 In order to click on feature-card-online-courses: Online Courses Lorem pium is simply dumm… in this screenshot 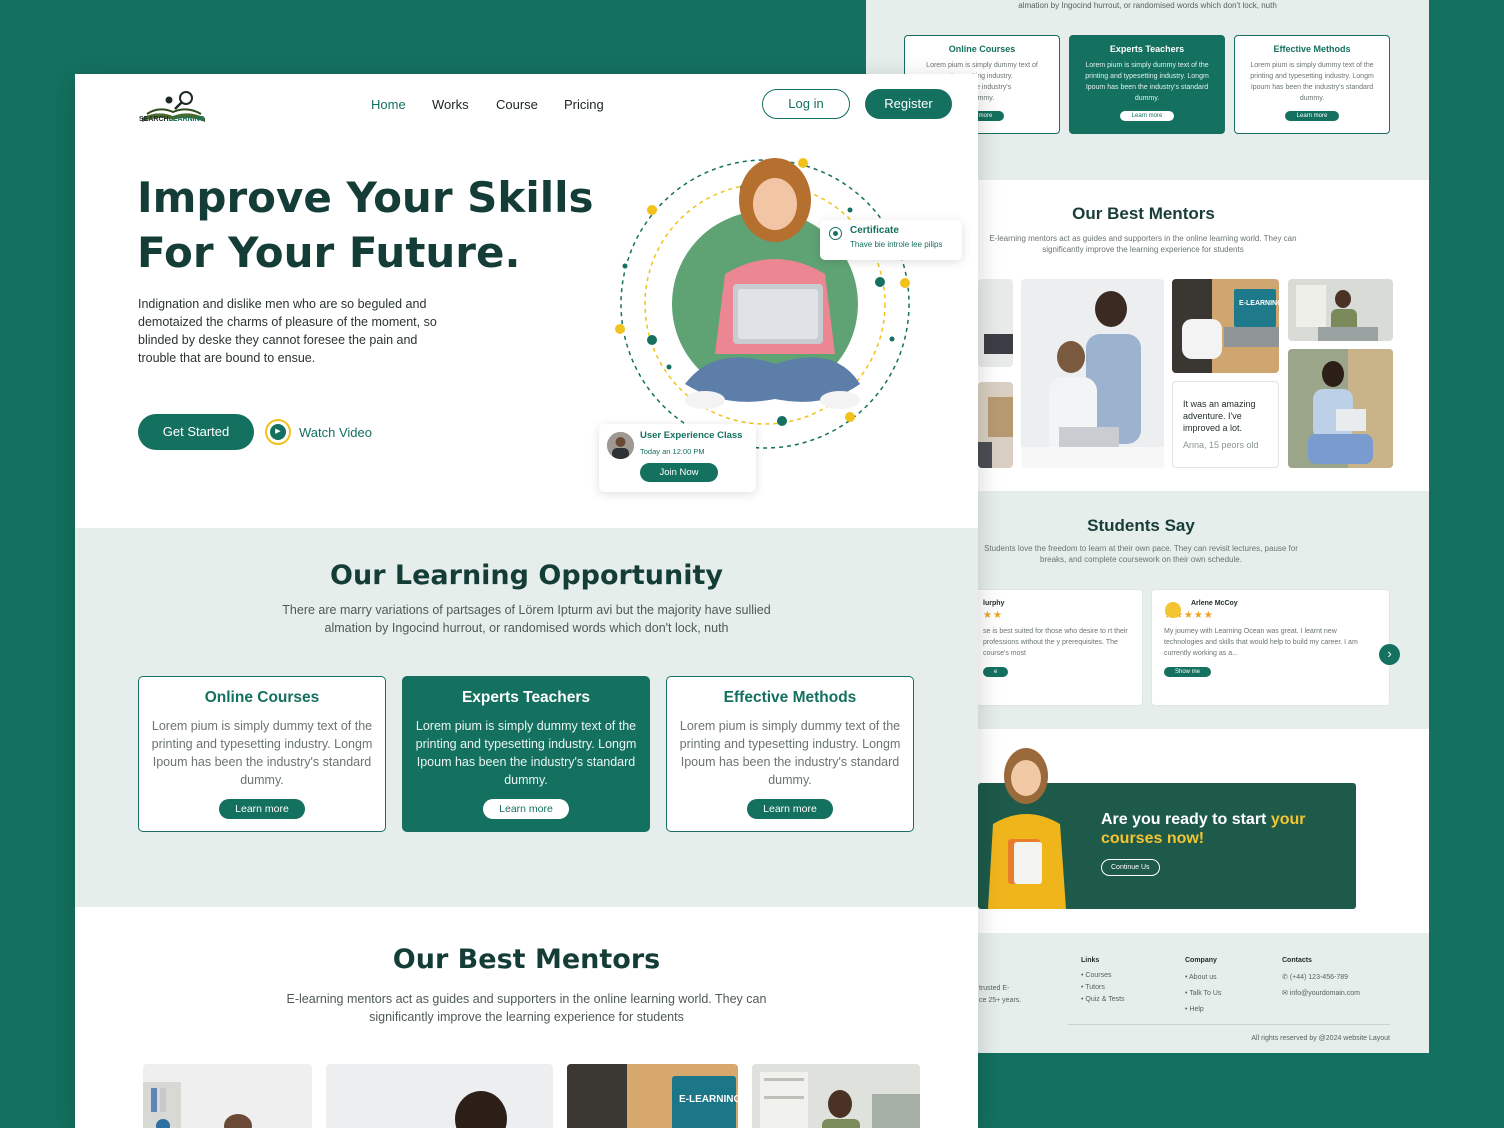, I will do `click(262, 754)`.